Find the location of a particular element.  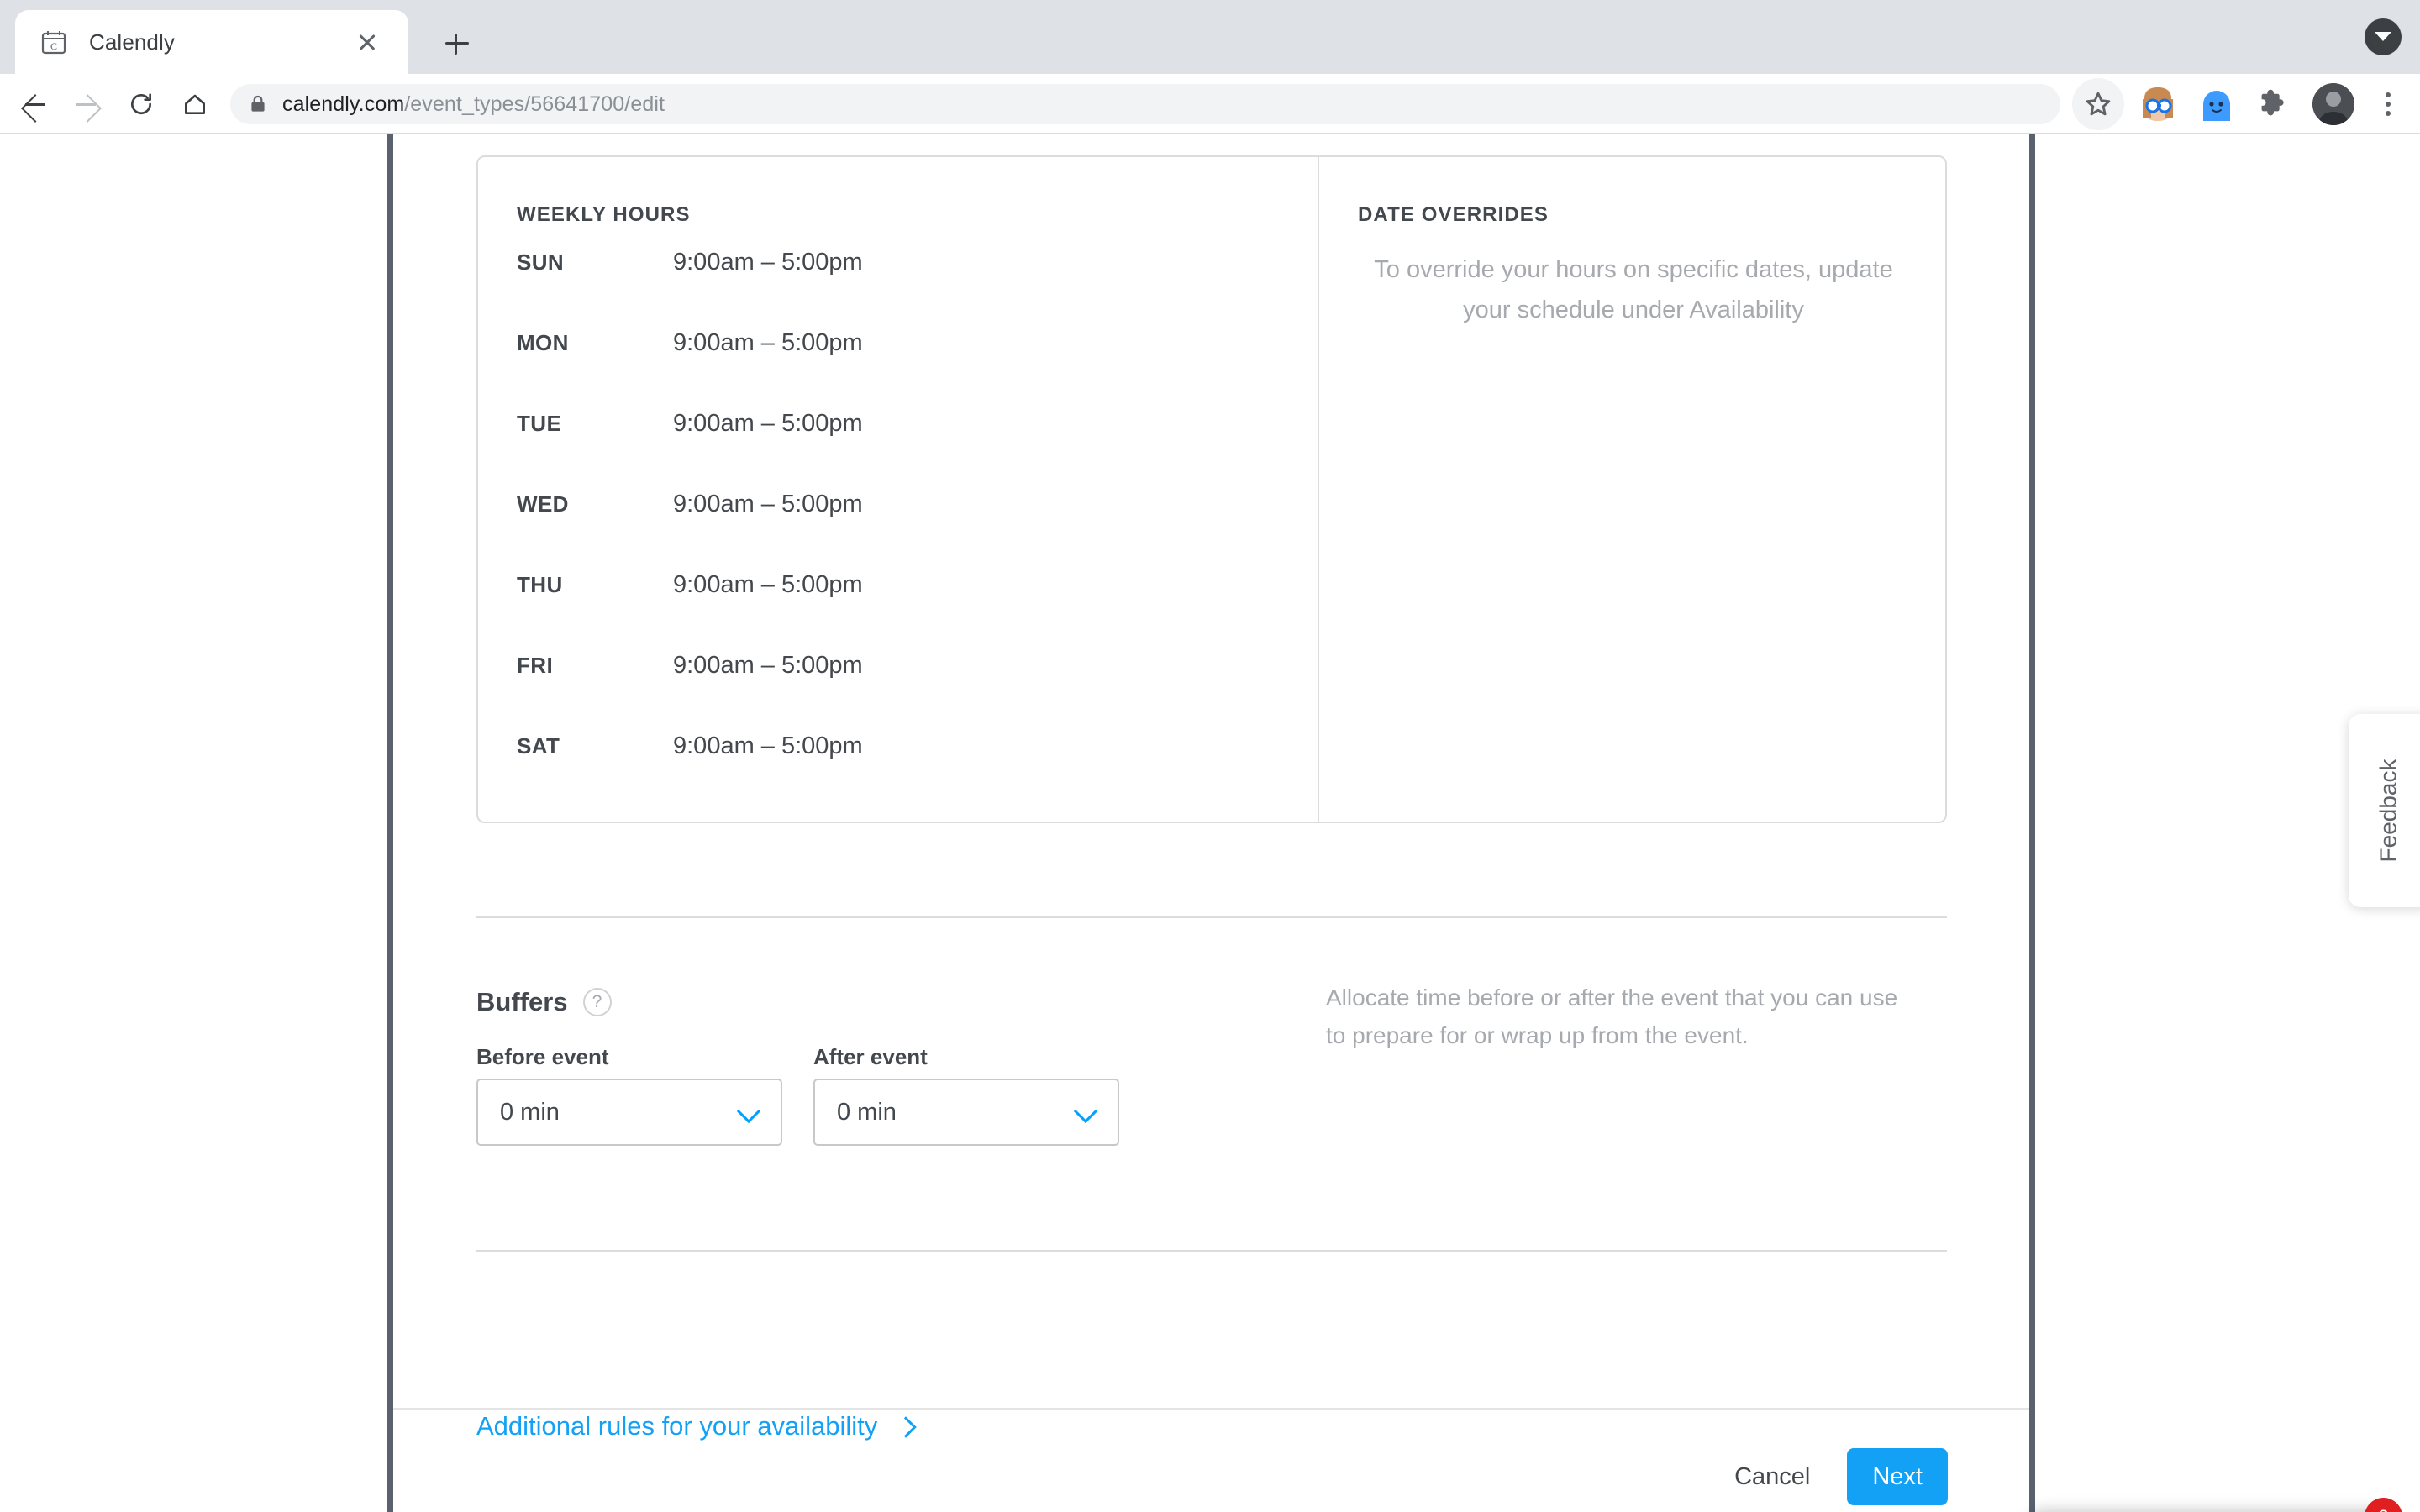

cancel-button: Cancel is located at coordinates (1772, 1477).